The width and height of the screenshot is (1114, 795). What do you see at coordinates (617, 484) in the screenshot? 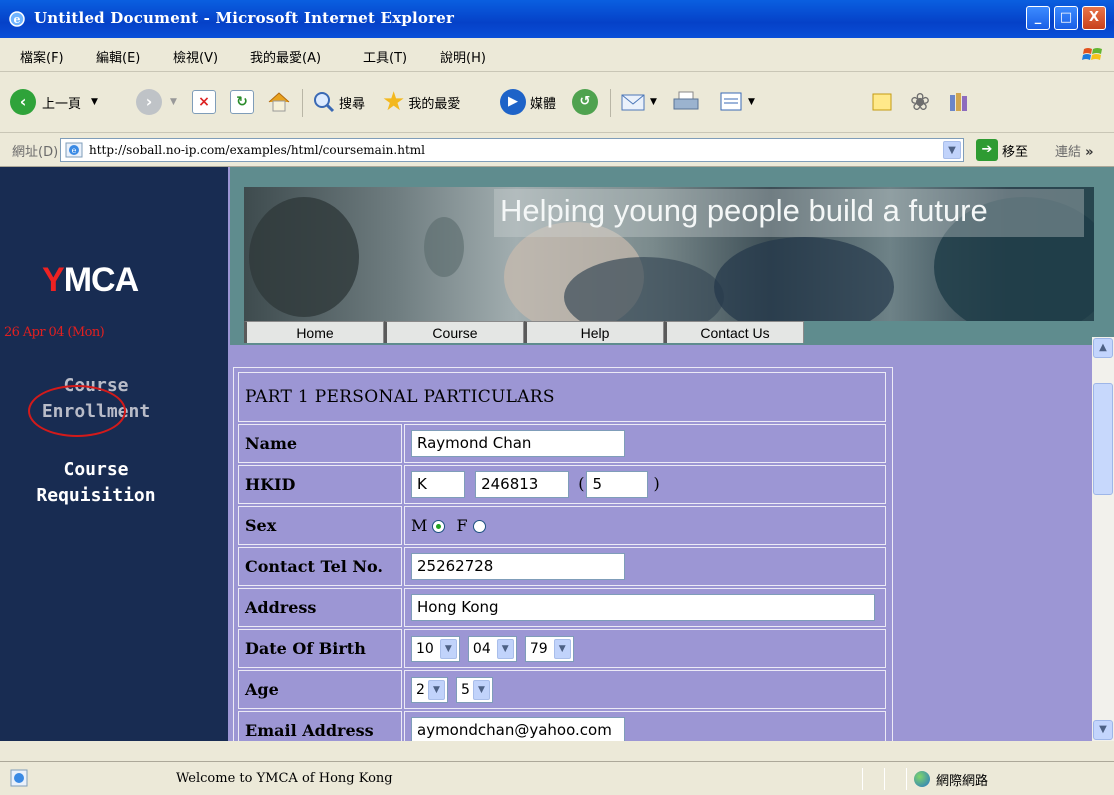
I see `hkid-check-digit-input: 5` at bounding box center [617, 484].